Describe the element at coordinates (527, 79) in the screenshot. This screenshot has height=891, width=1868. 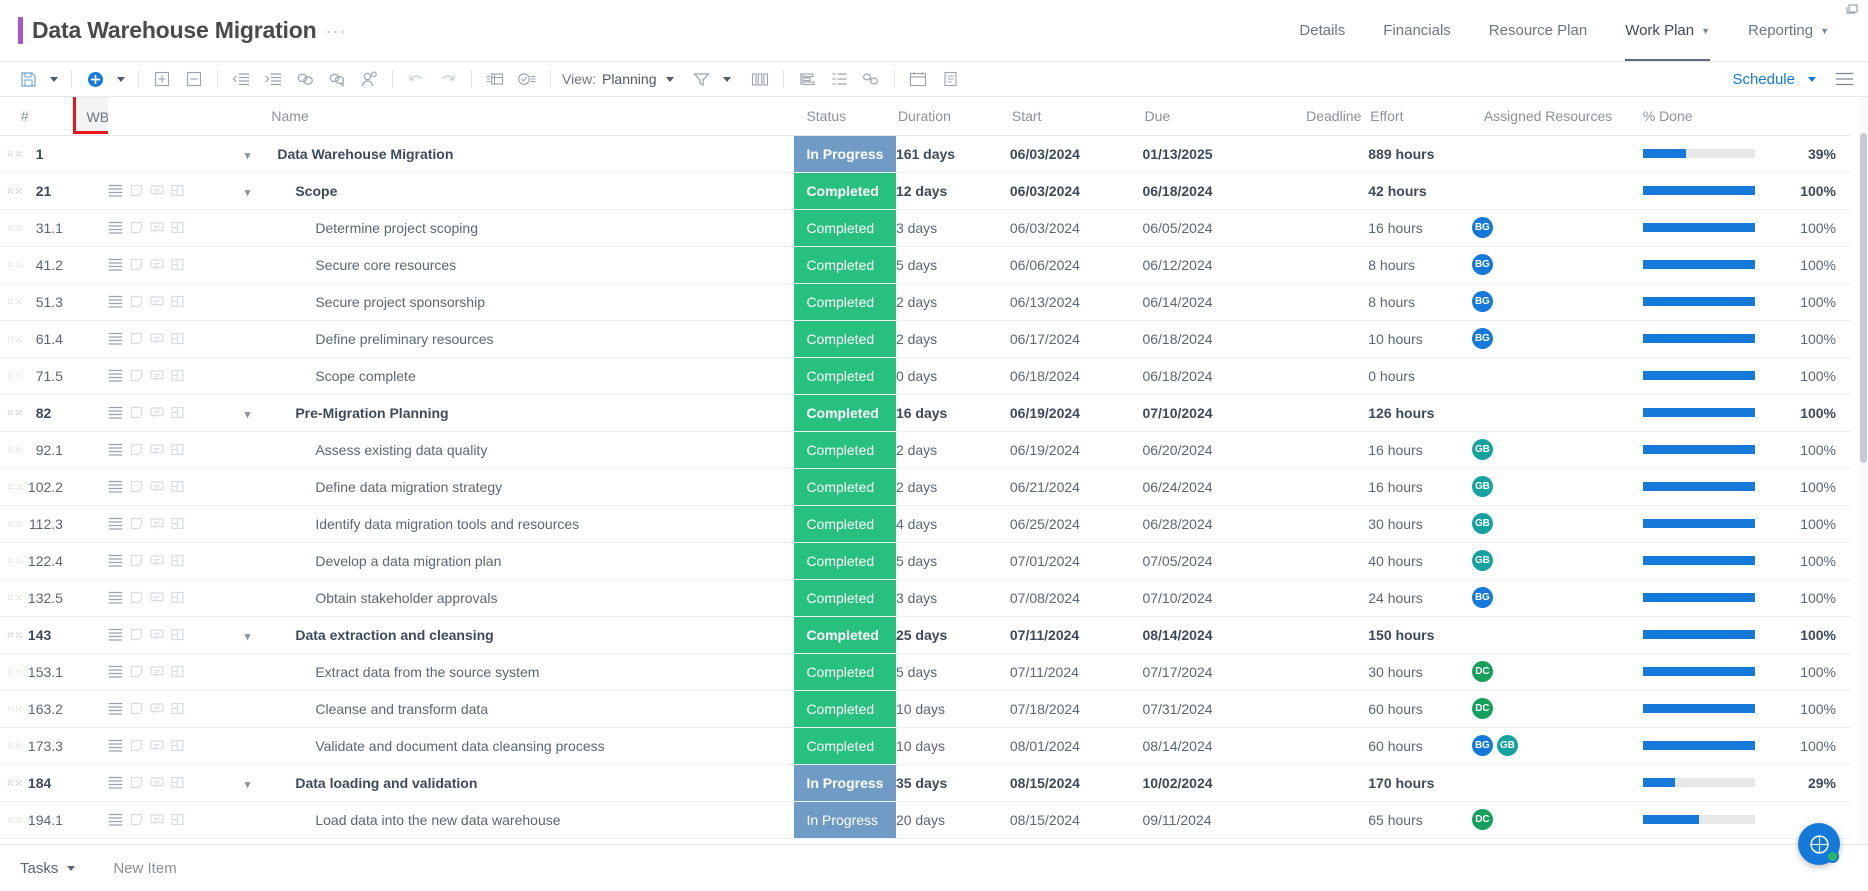
I see `checklist-icon` at that location.